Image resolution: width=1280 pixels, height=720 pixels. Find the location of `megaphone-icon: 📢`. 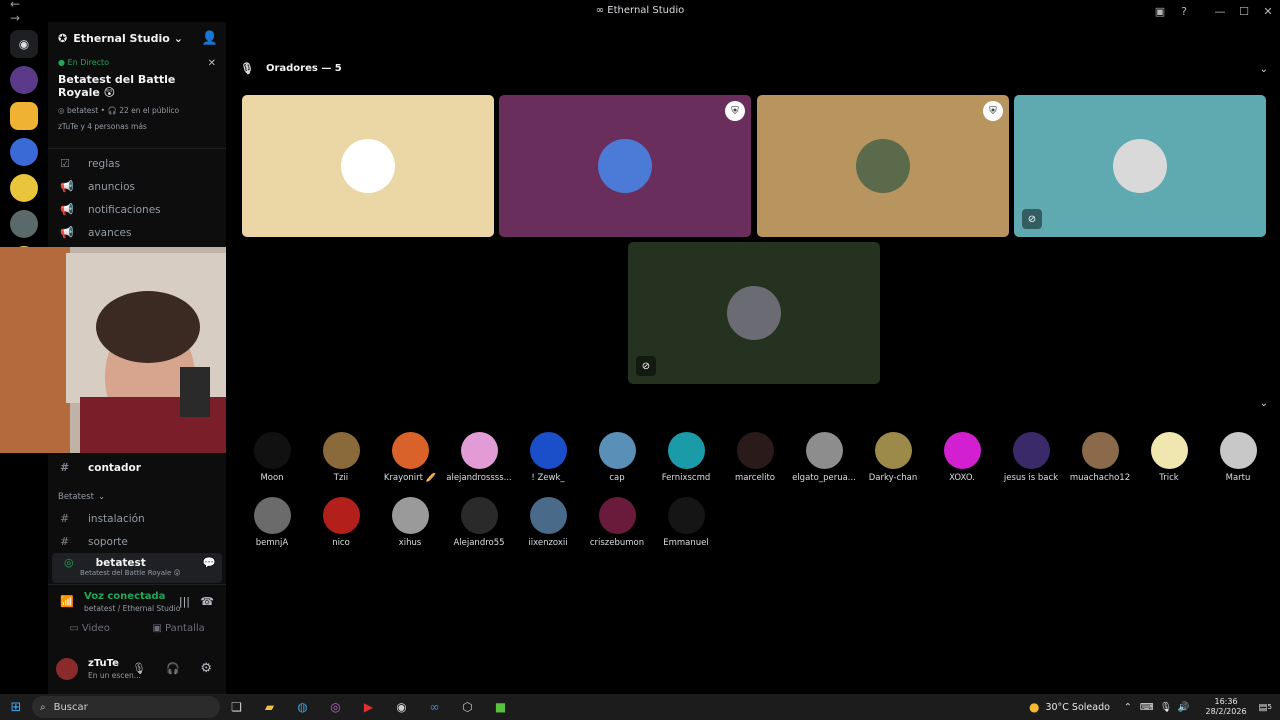

megaphone-icon: 📢 is located at coordinates (67, 232).